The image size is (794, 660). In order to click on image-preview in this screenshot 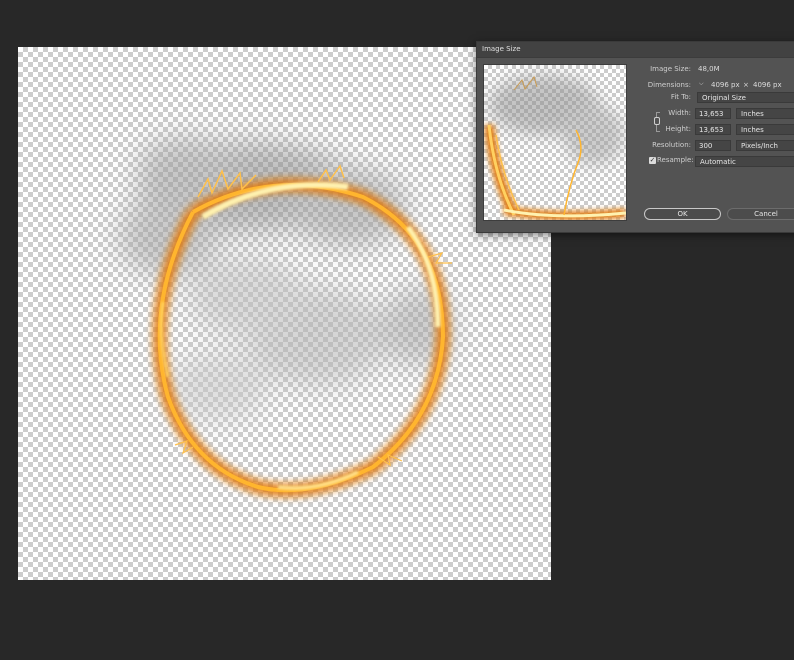, I will do `click(555, 142)`.